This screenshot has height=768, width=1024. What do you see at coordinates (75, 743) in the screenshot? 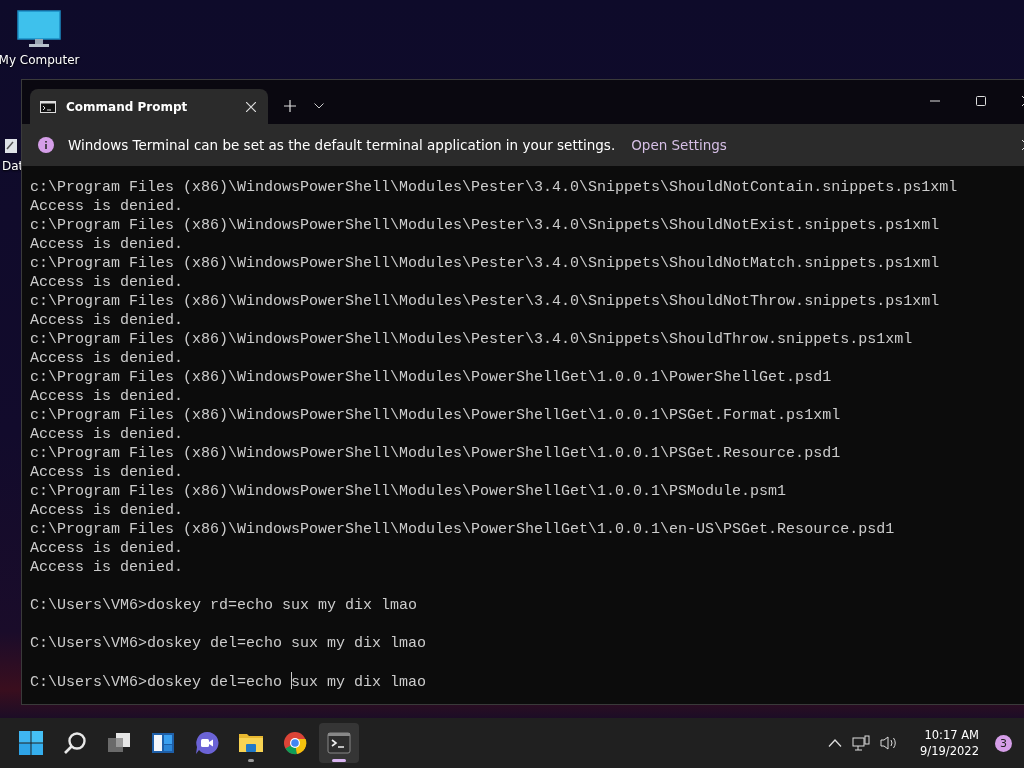
I see `search-icon` at bounding box center [75, 743].